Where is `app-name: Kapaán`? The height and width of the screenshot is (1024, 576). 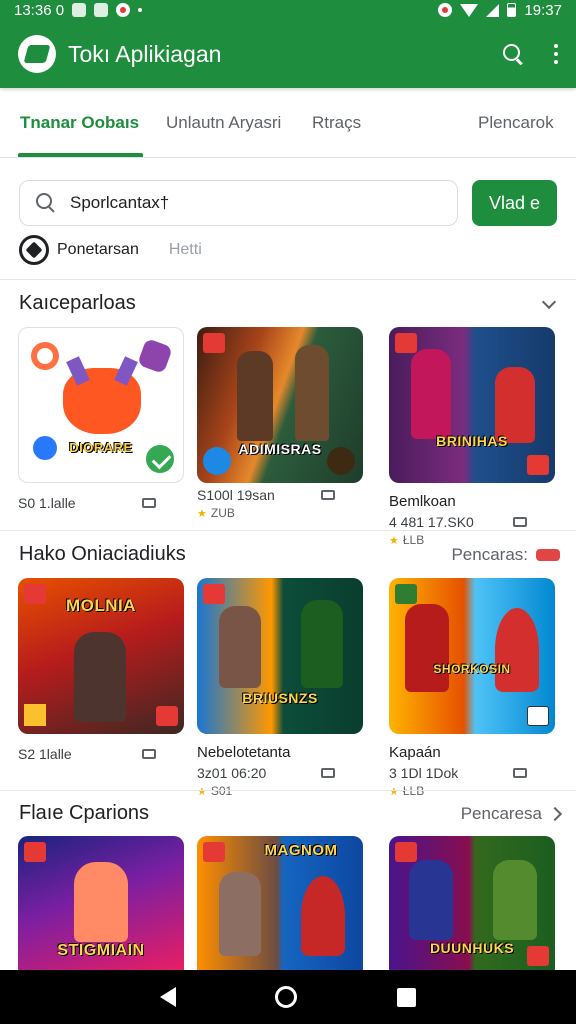
app-name: Kapaán is located at coordinates (415, 752).